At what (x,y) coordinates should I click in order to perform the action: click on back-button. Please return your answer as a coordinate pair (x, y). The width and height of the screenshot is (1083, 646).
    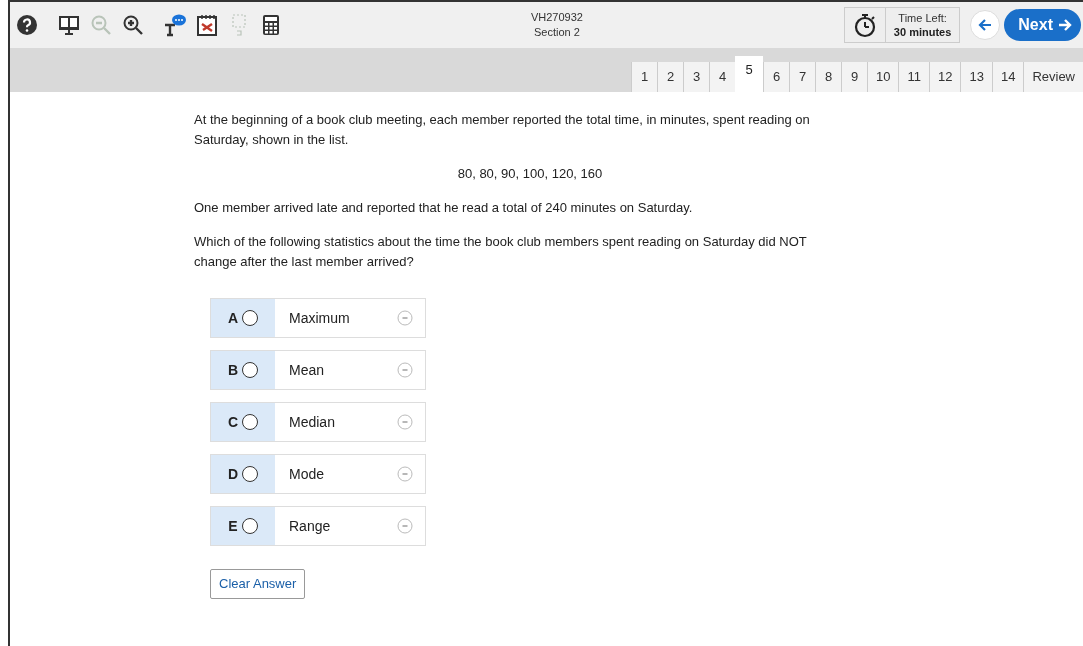
    Looking at the image, I should click on (985, 25).